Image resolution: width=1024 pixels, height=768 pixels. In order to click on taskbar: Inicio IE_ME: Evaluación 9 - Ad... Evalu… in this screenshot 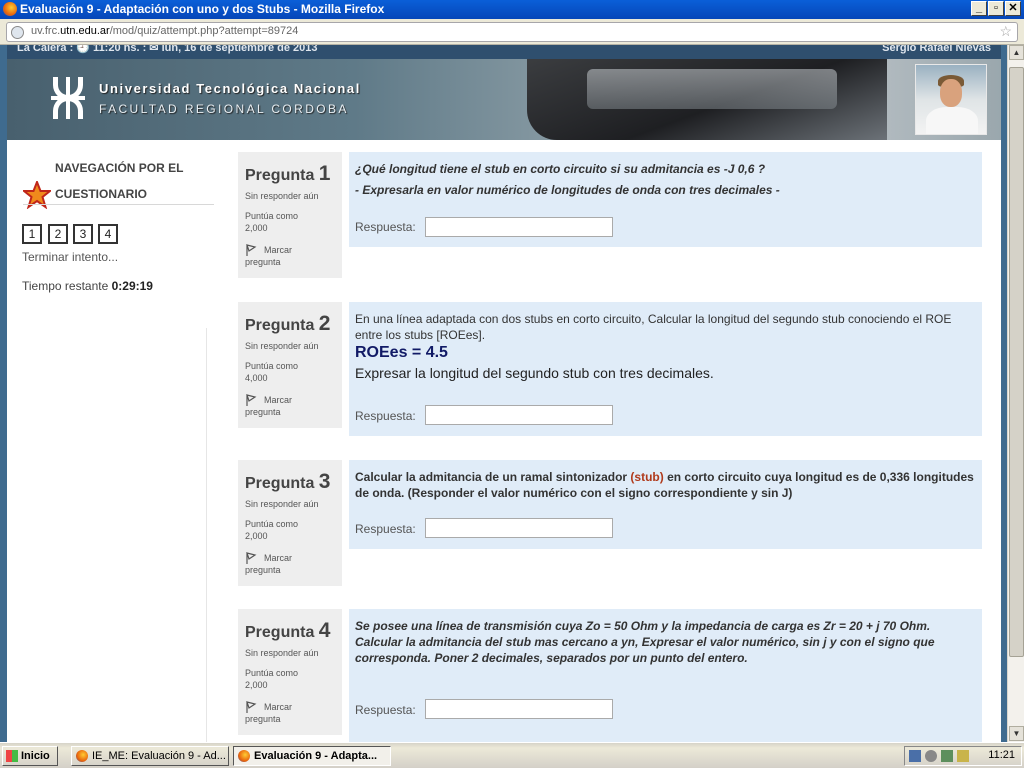, I will do `click(512, 755)`.